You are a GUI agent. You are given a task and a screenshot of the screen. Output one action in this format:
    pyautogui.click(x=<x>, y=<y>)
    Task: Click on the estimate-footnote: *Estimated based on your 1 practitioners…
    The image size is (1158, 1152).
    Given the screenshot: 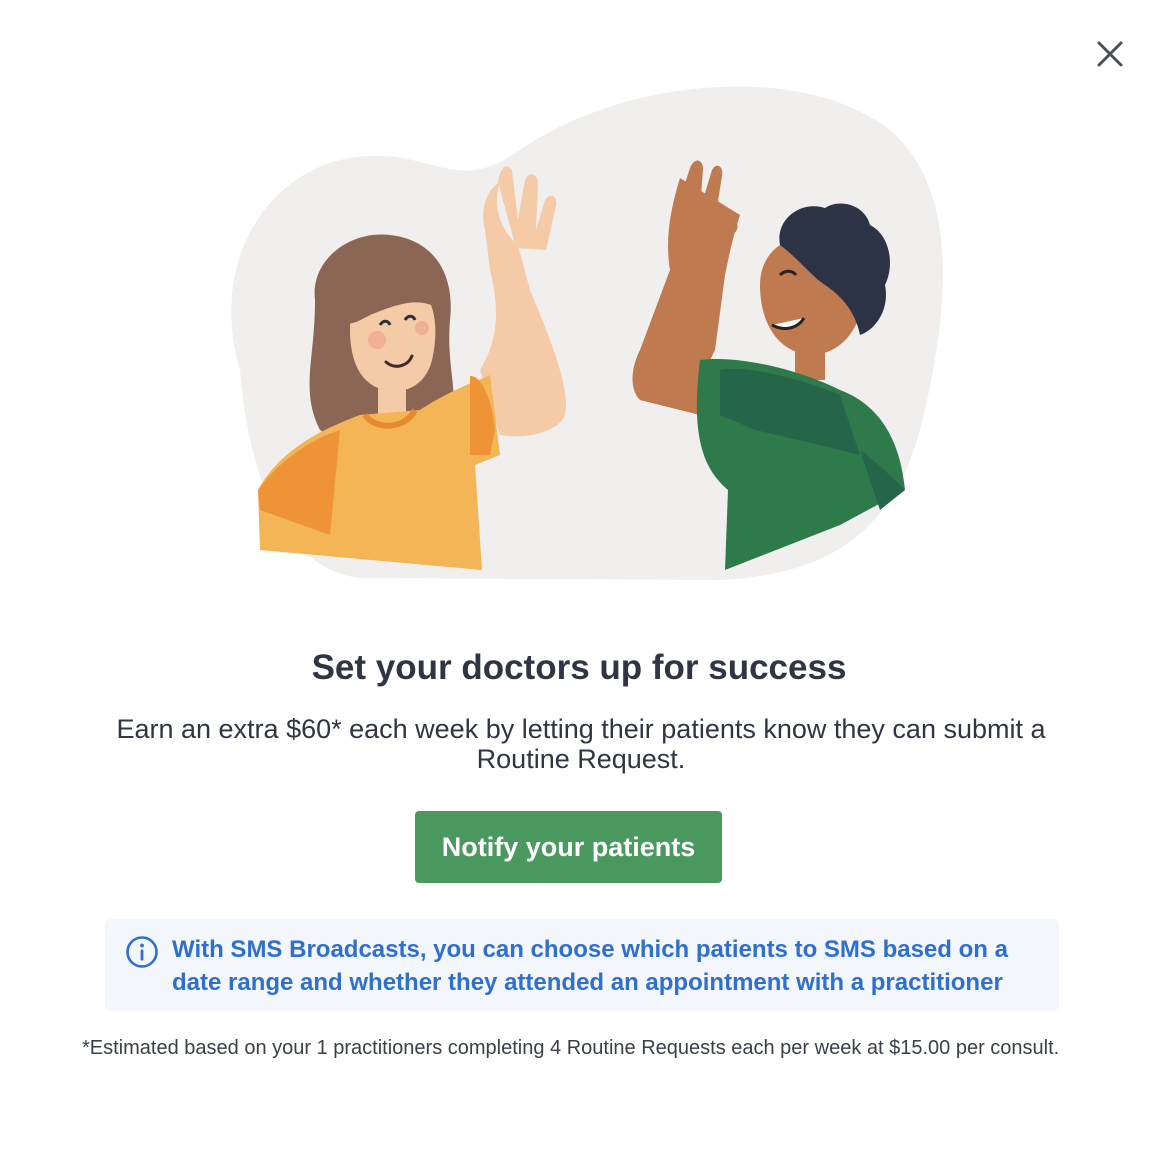 What is the action you would take?
    pyautogui.click(x=571, y=1048)
    